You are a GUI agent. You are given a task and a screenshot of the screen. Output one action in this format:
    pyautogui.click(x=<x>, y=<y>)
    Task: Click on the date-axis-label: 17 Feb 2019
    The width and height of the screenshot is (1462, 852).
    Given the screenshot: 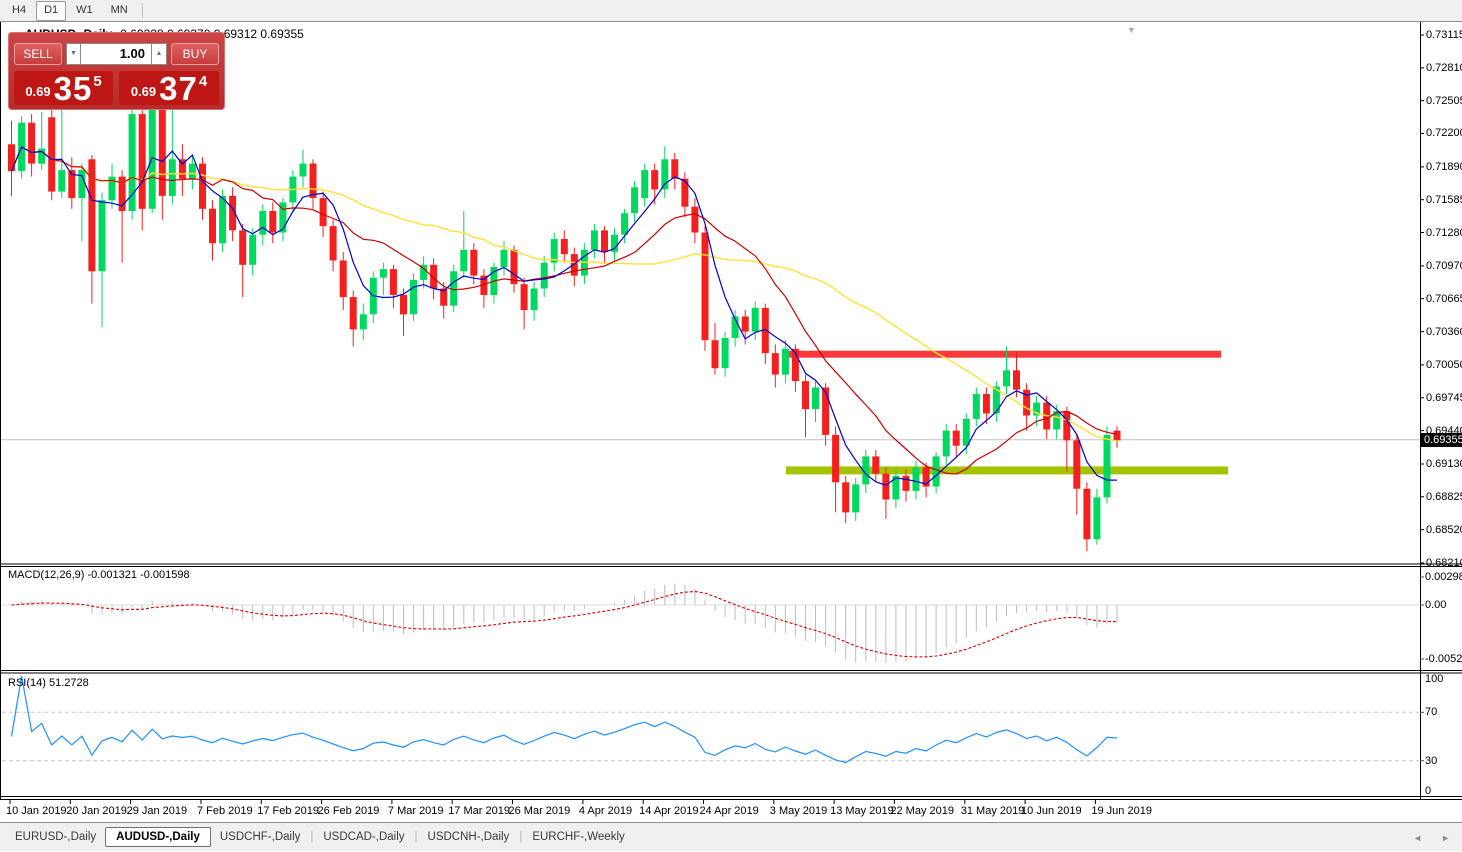 What is the action you would take?
    pyautogui.click(x=288, y=811)
    